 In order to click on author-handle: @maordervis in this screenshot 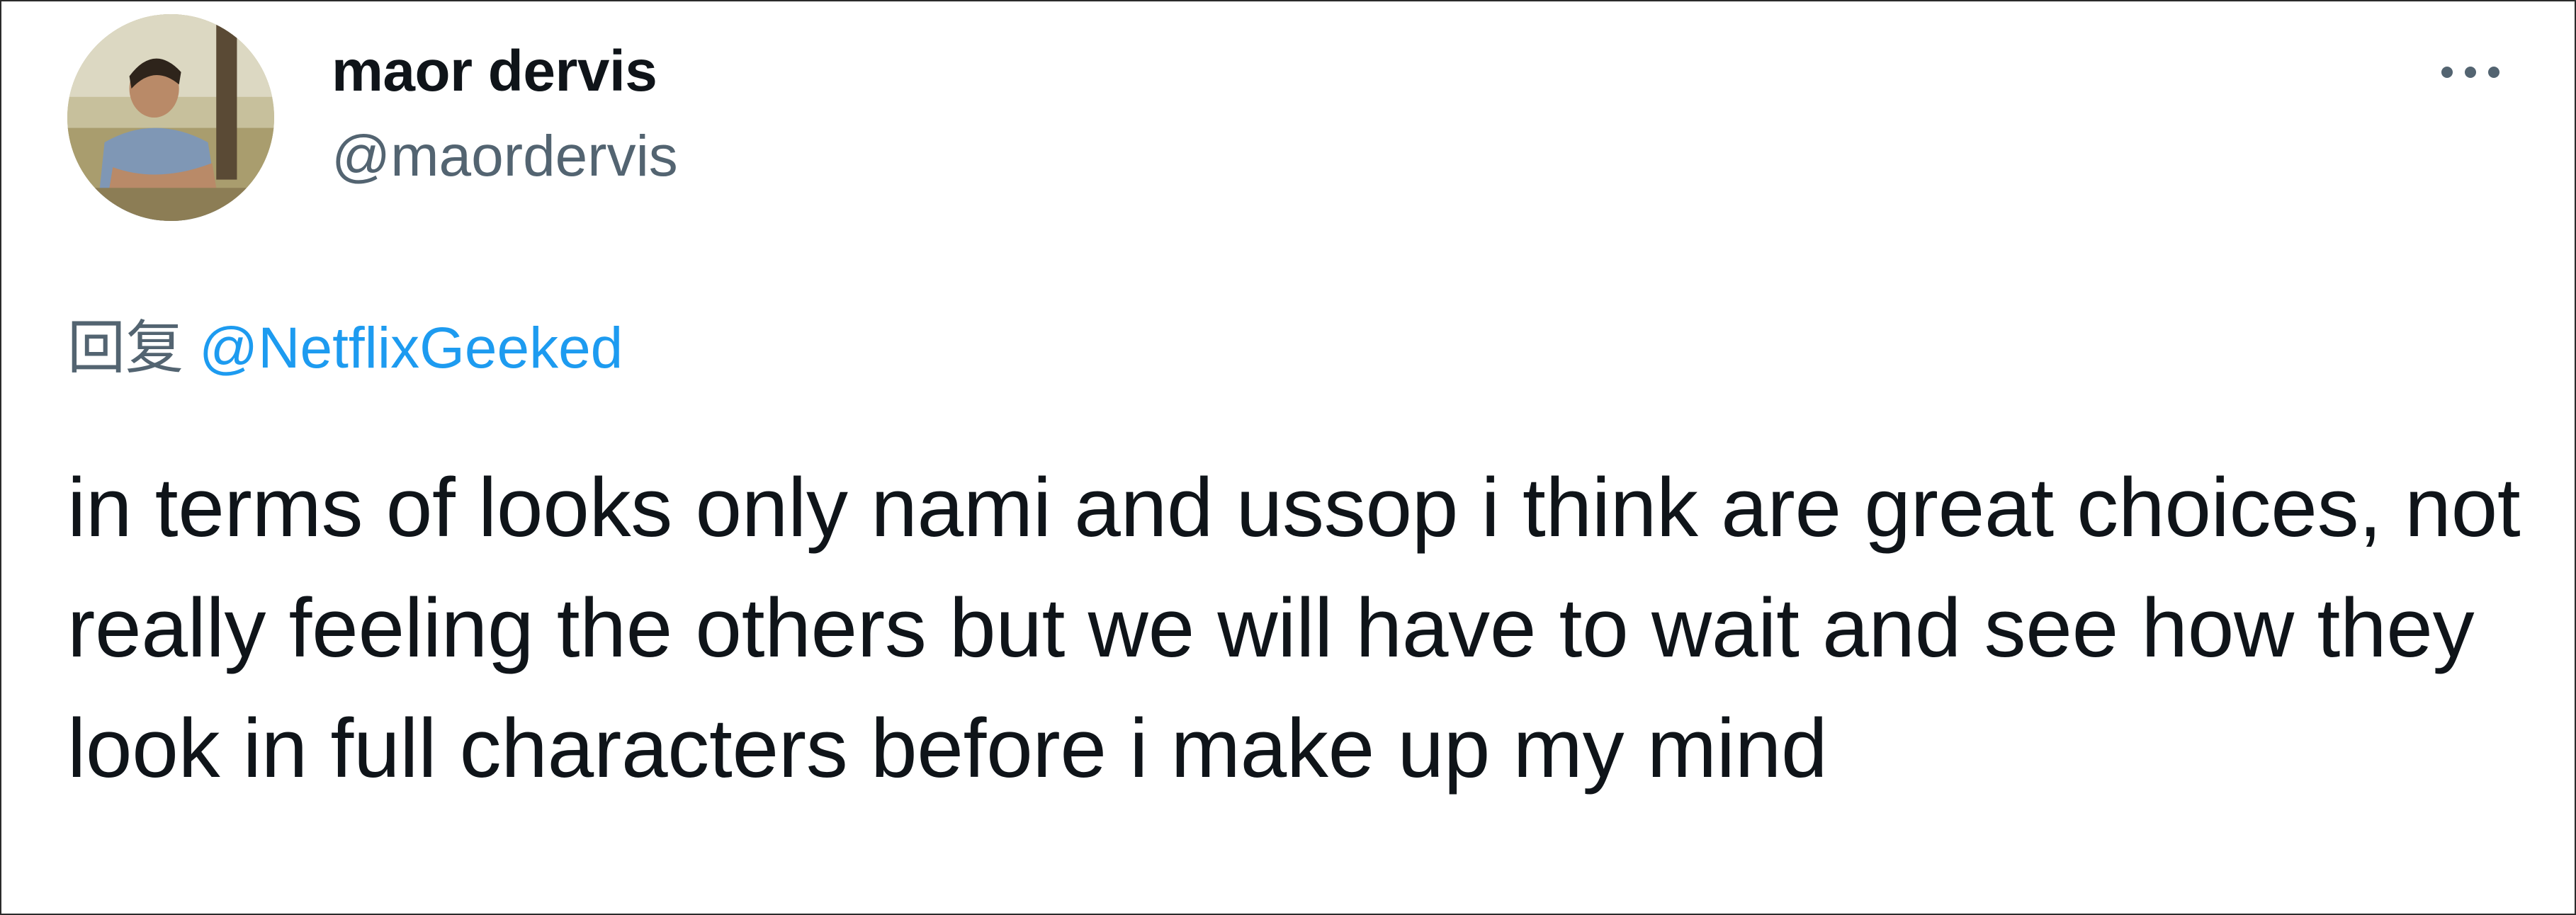, I will do `click(505, 156)`.